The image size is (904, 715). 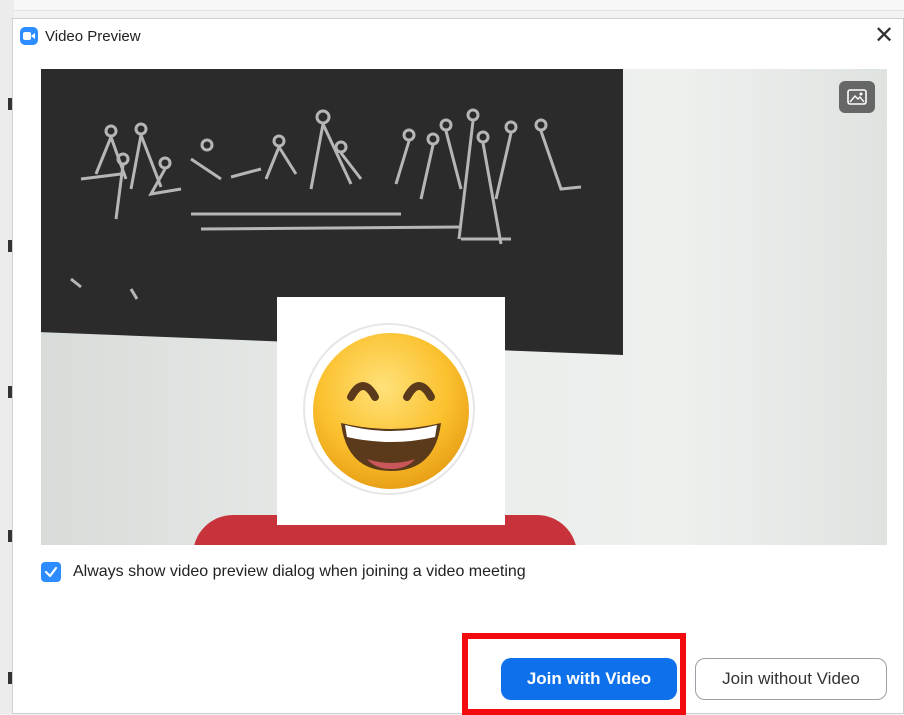 I want to click on window-title: Video Preview, so click(x=93, y=36).